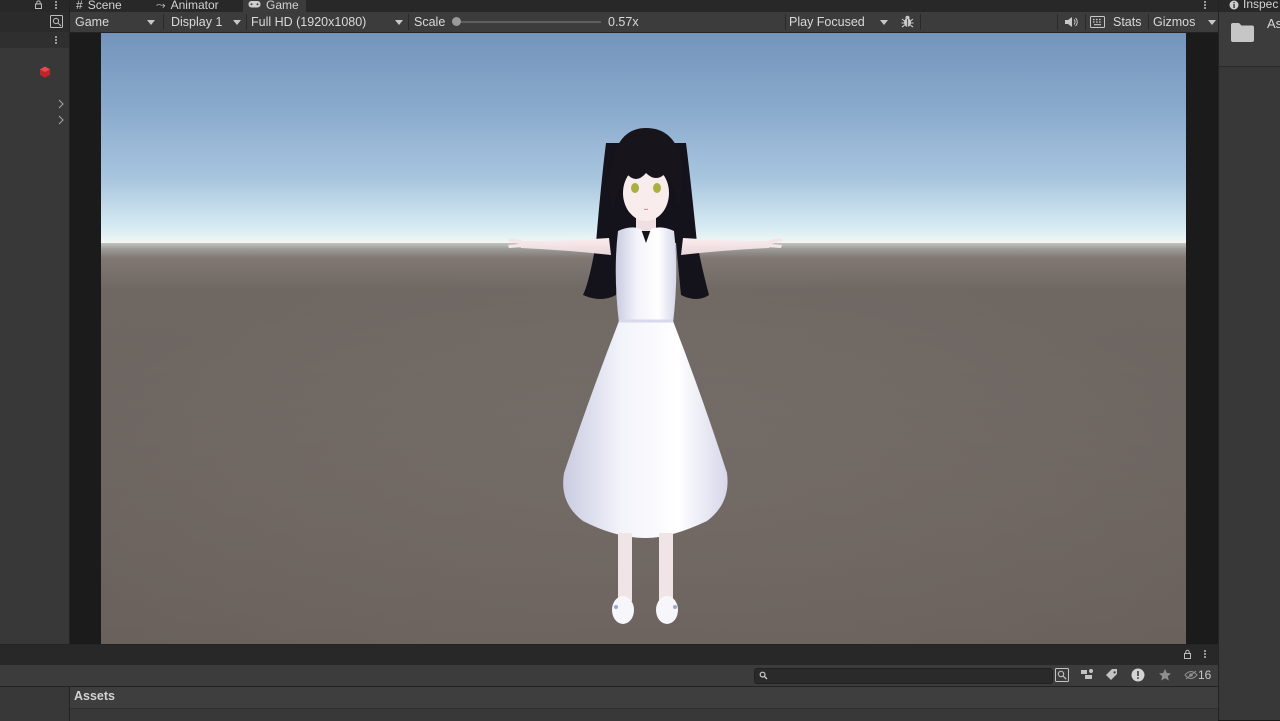  What do you see at coordinates (161, 6) in the screenshot?
I see `animator-icon: ⤳` at bounding box center [161, 6].